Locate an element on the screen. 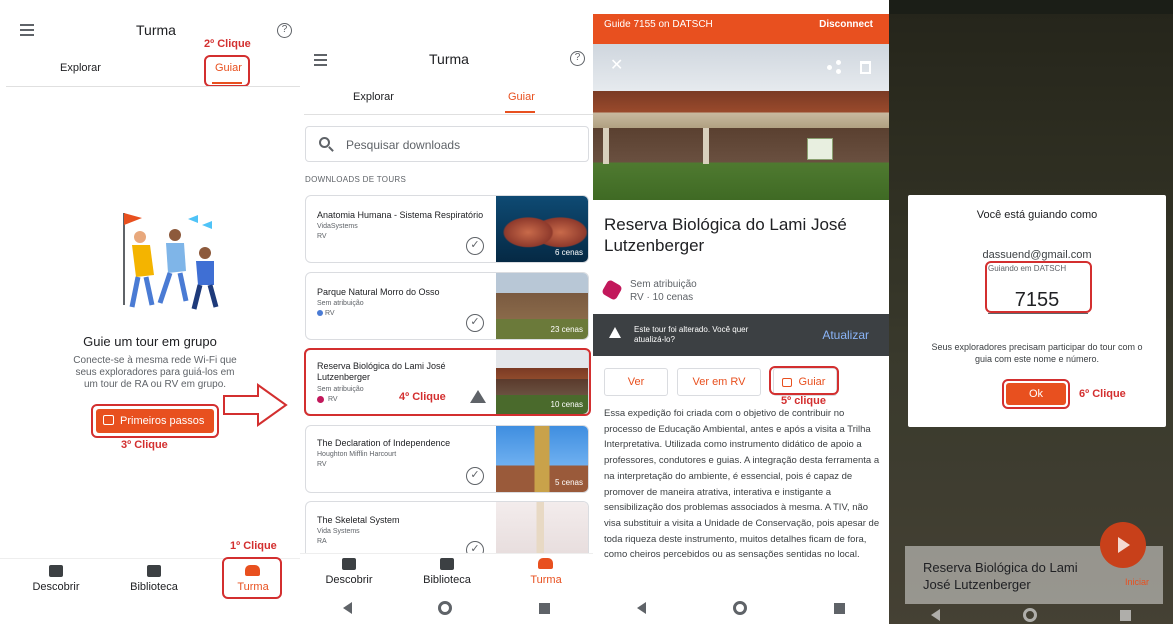 The width and height of the screenshot is (1173, 624). tour-title: Anatomia Humana - Sistema Respiratório is located at coordinates (400, 215).